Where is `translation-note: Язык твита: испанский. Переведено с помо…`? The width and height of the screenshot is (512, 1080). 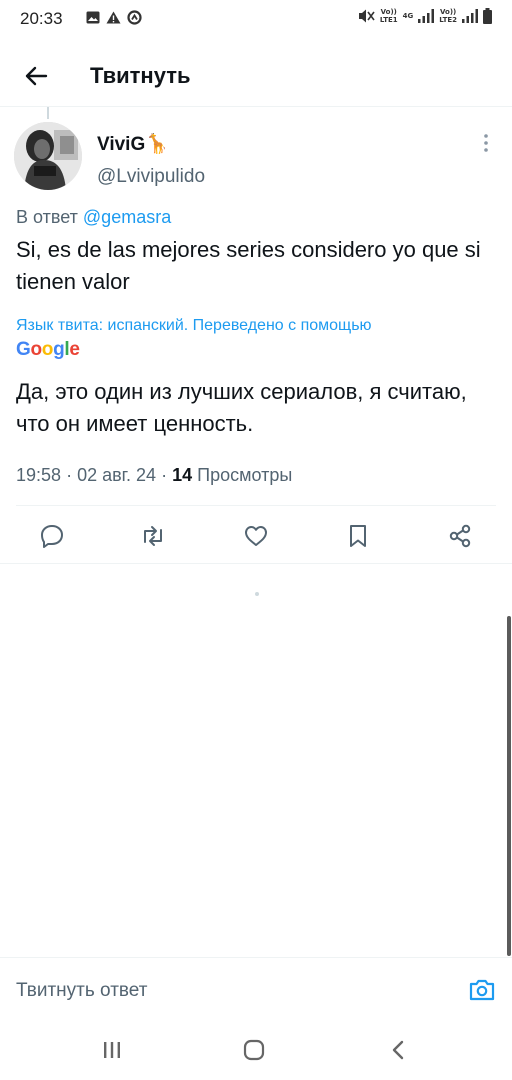 translation-note: Язык твита: испанский. Переведено с помо… is located at coordinates (194, 325).